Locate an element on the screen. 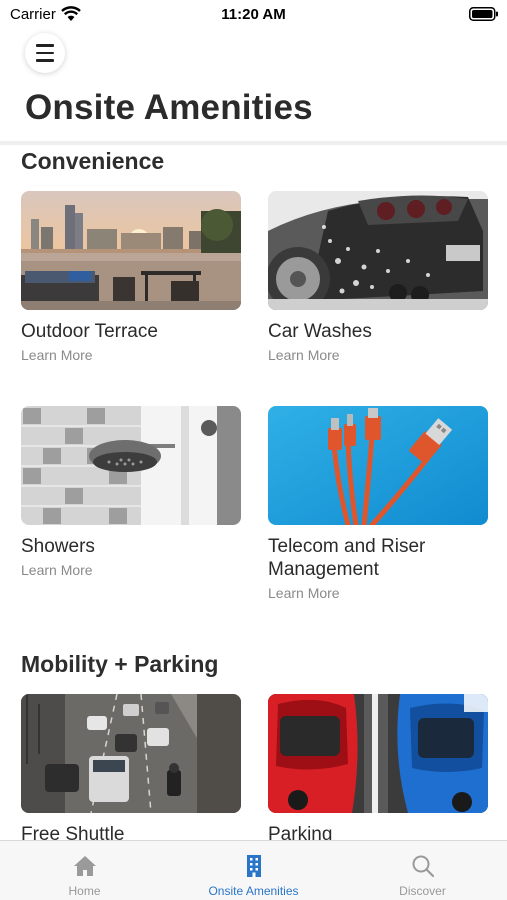 This screenshot has width=507, height=900. amenity-title: Parking is located at coordinates (300, 832).